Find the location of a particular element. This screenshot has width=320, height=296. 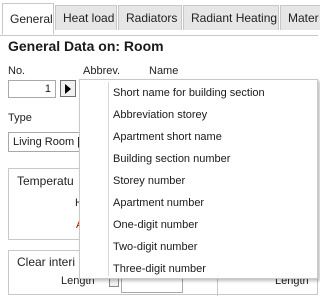

abbrev-label: Abbrev. is located at coordinates (102, 71).